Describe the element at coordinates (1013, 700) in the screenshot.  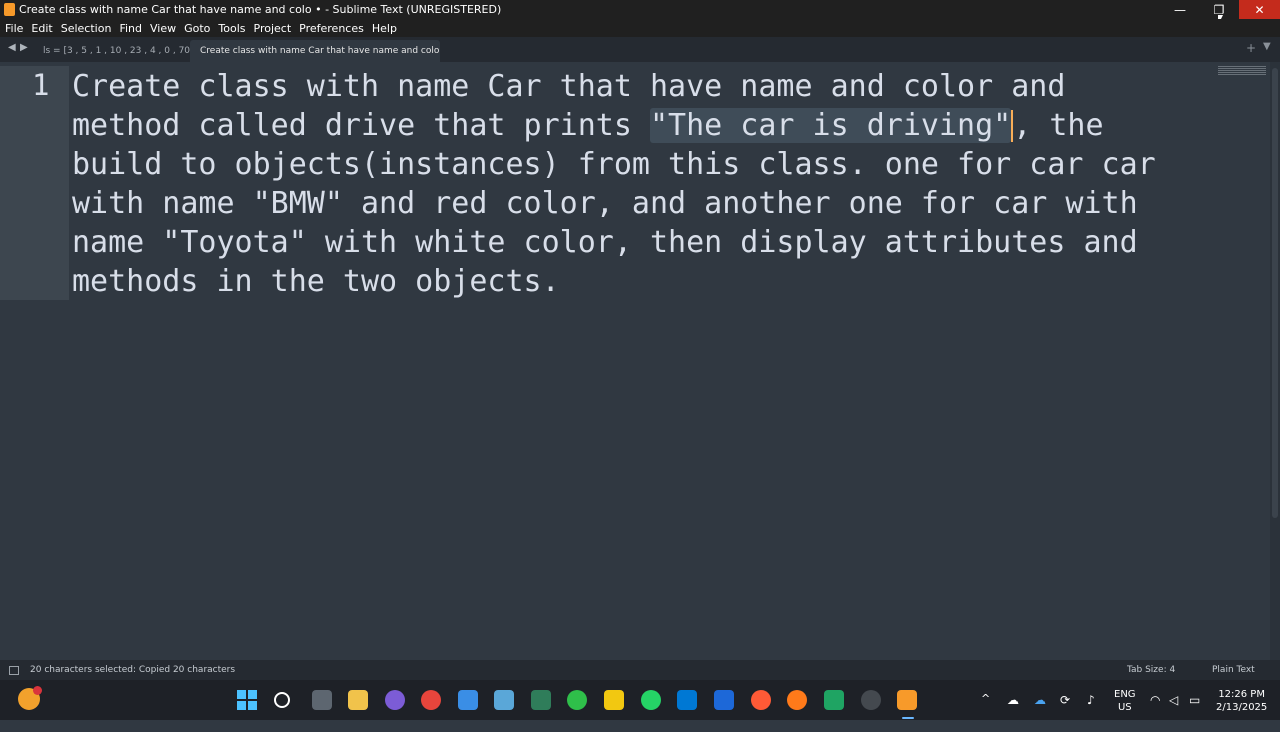
I see `onedrive-cloud-icon: ☁` at that location.